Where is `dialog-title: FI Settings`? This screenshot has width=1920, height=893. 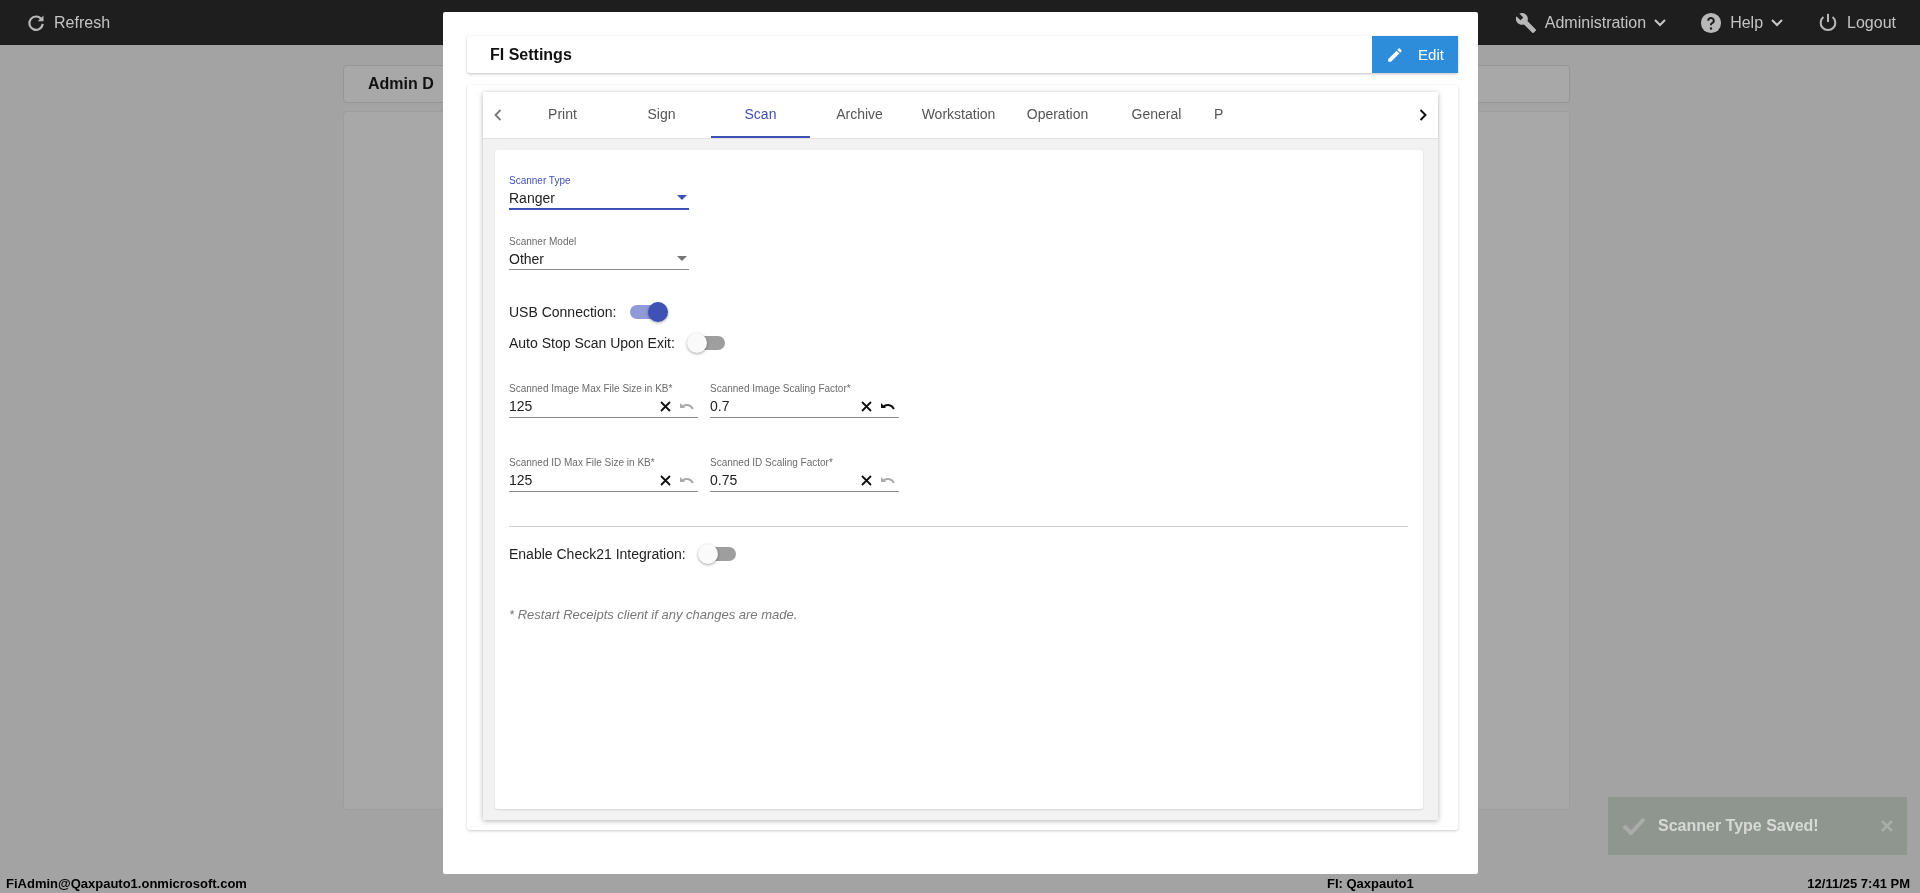 dialog-title: FI Settings is located at coordinates (531, 54).